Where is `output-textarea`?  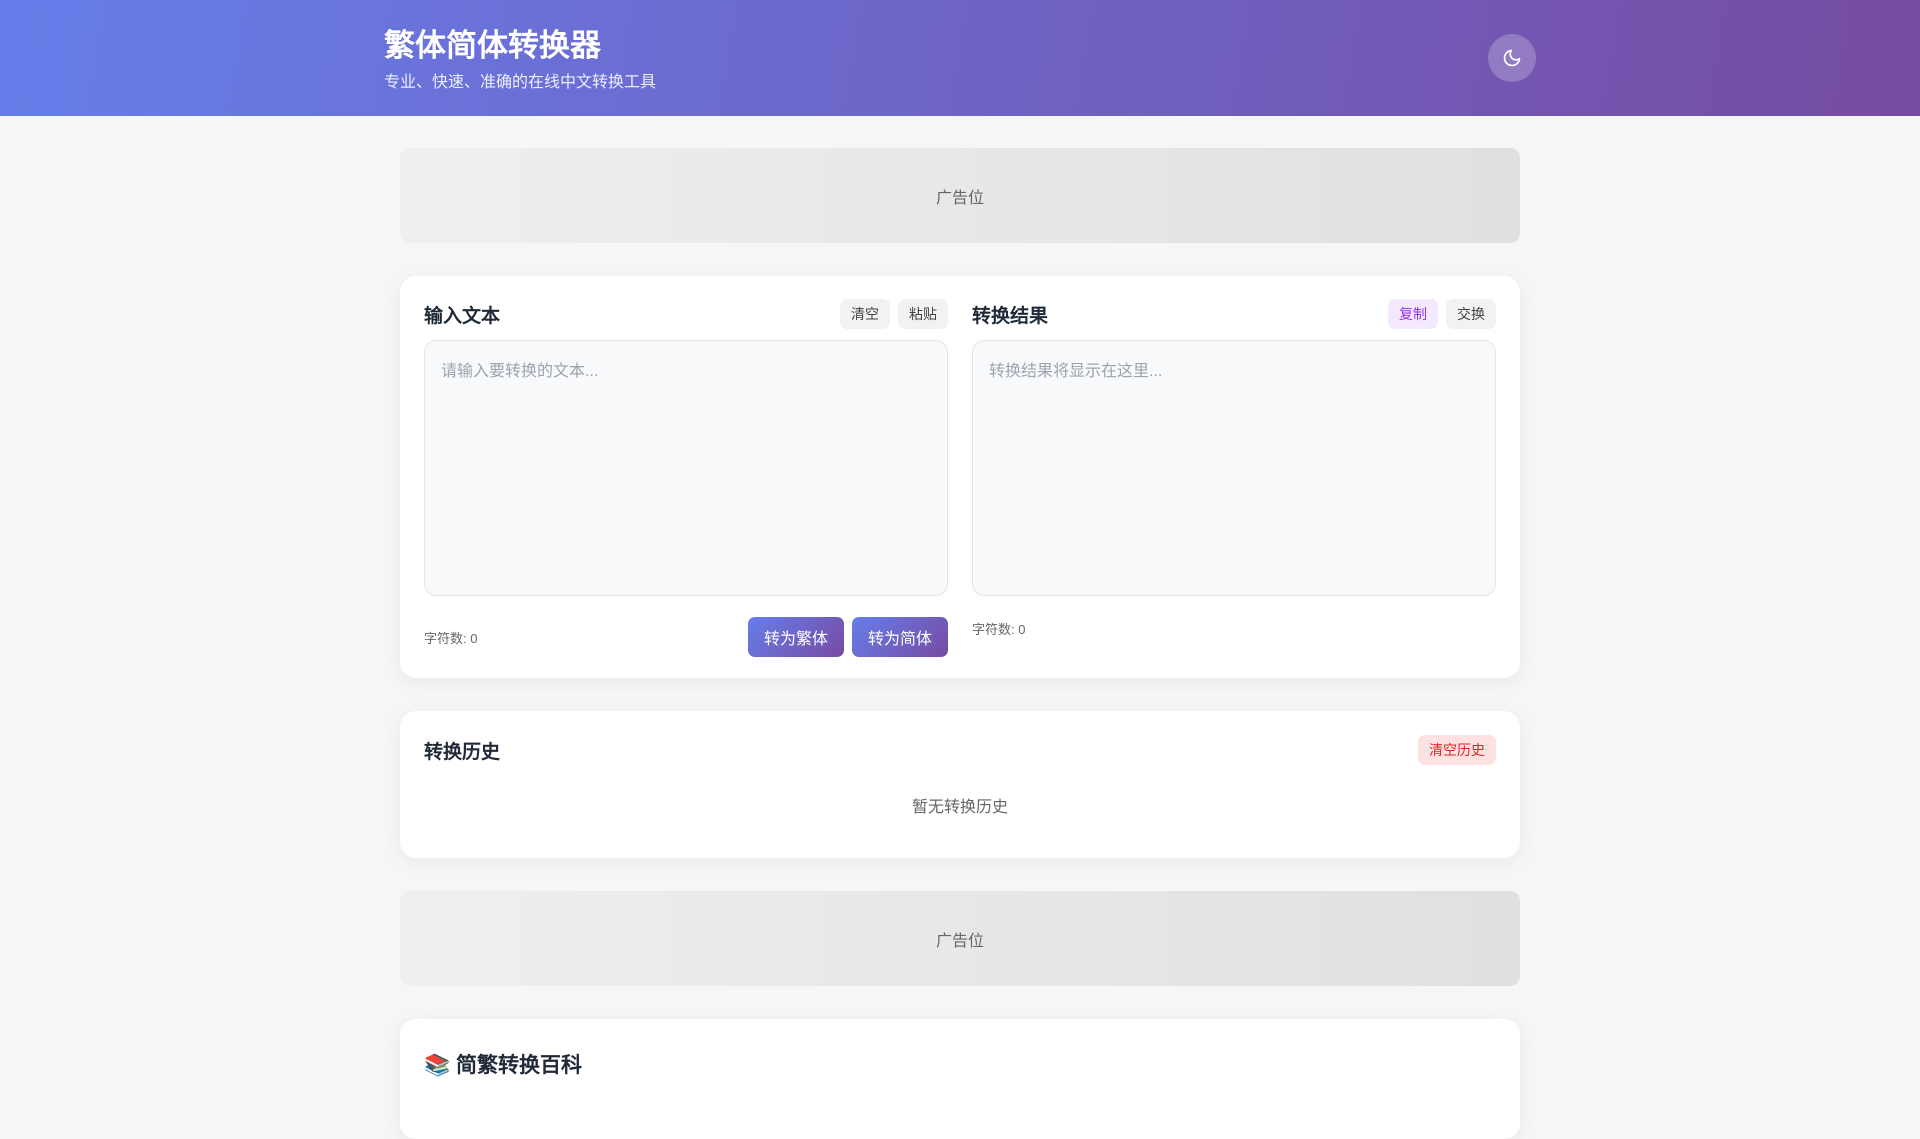
output-textarea is located at coordinates (1234, 468).